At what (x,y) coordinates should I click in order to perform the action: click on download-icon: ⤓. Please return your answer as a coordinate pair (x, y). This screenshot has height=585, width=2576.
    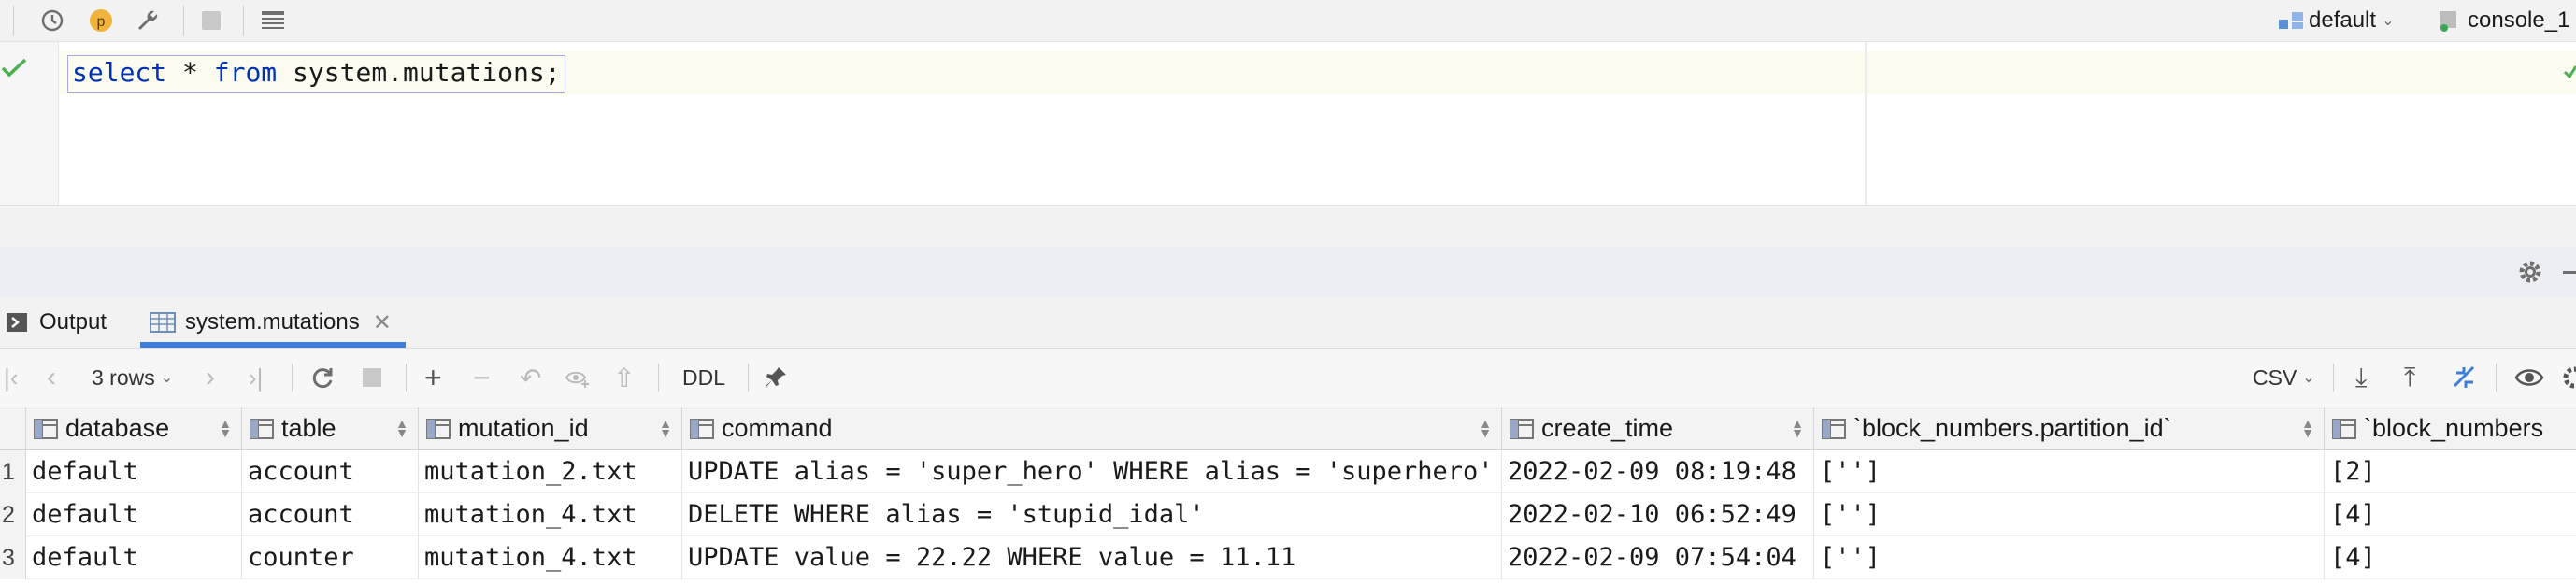
    Looking at the image, I should click on (2361, 378).